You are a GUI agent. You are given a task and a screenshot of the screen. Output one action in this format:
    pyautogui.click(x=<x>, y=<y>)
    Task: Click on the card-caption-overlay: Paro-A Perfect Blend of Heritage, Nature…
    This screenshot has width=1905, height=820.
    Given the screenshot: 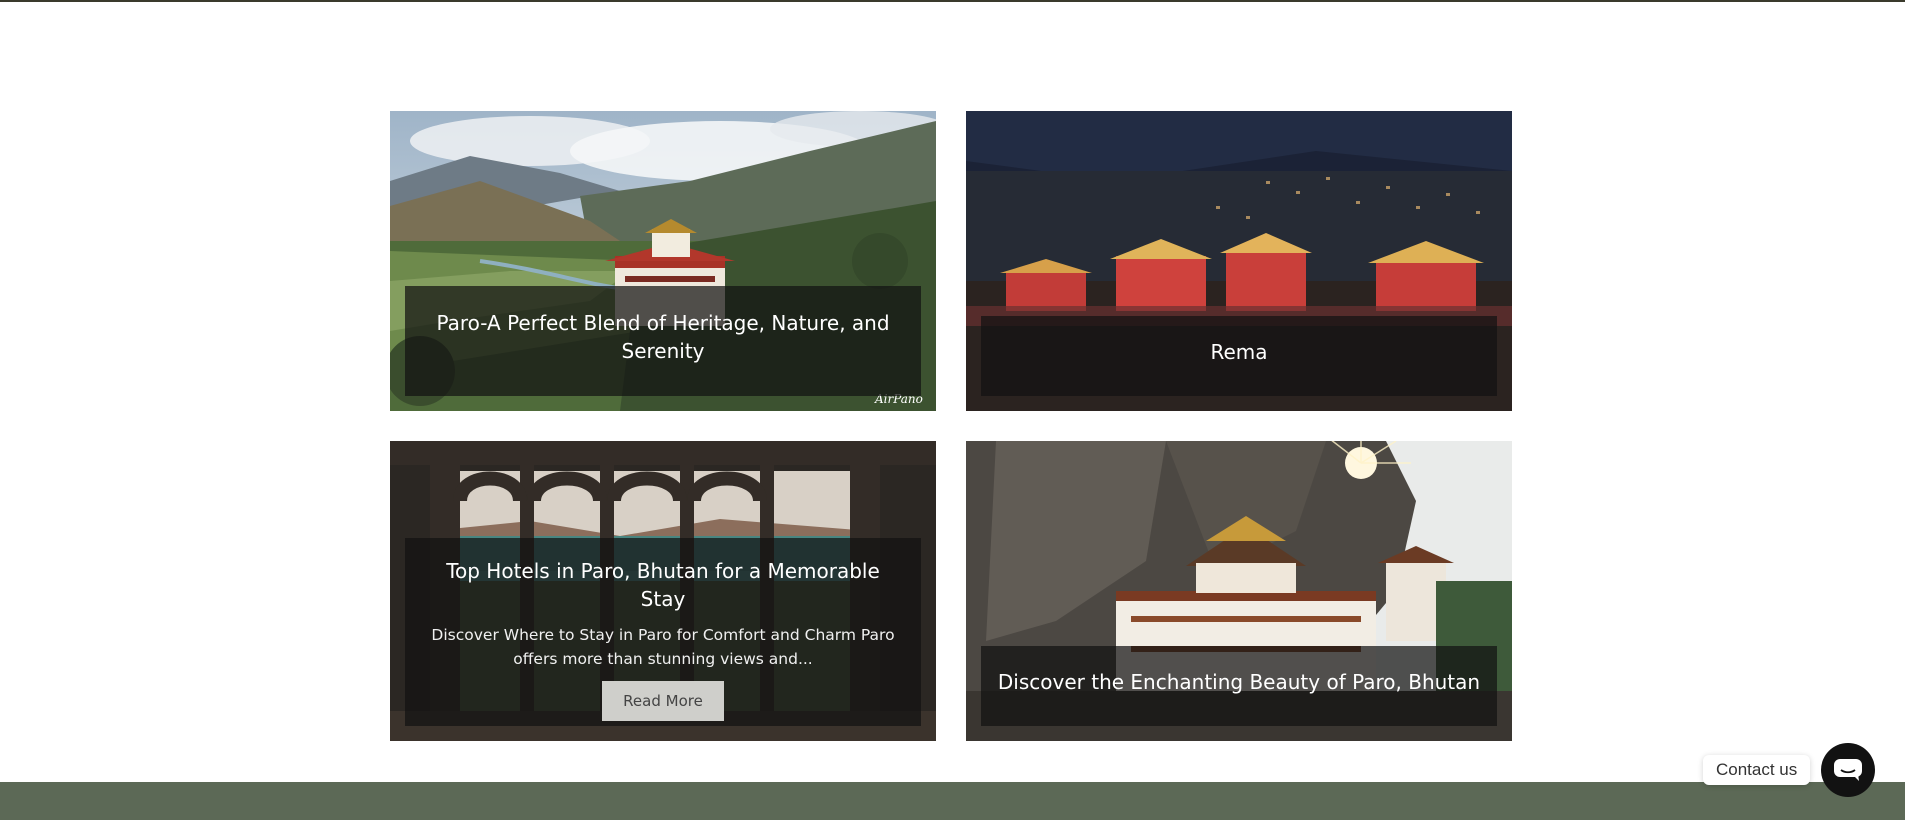 What is the action you would take?
    pyautogui.click(x=663, y=341)
    